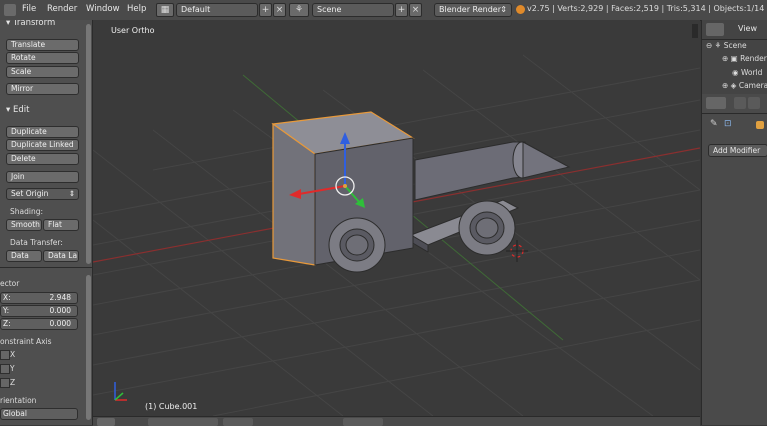 The width and height of the screenshot is (767, 426). I want to click on render-label: Render, so click(753, 58).